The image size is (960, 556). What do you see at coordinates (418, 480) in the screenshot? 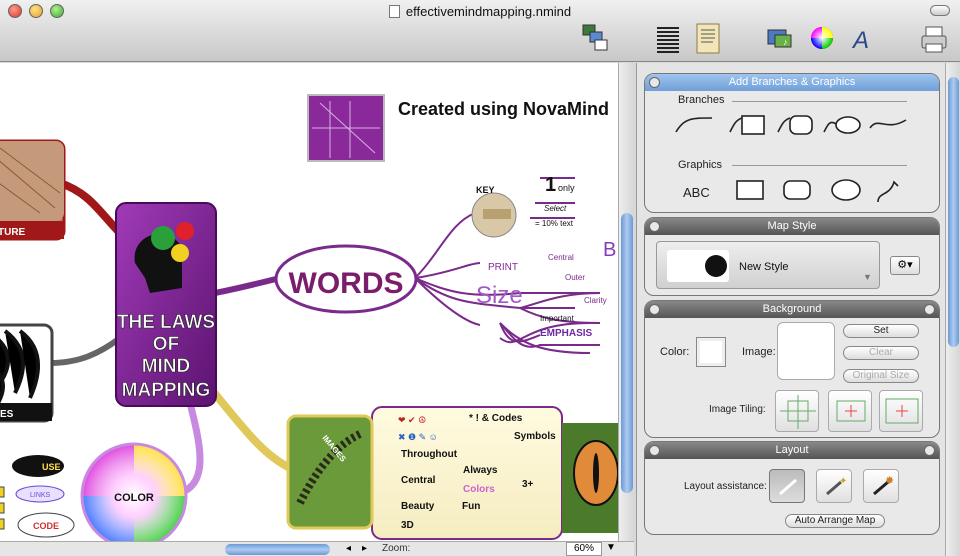
I see `central2-label: Central` at bounding box center [418, 480].